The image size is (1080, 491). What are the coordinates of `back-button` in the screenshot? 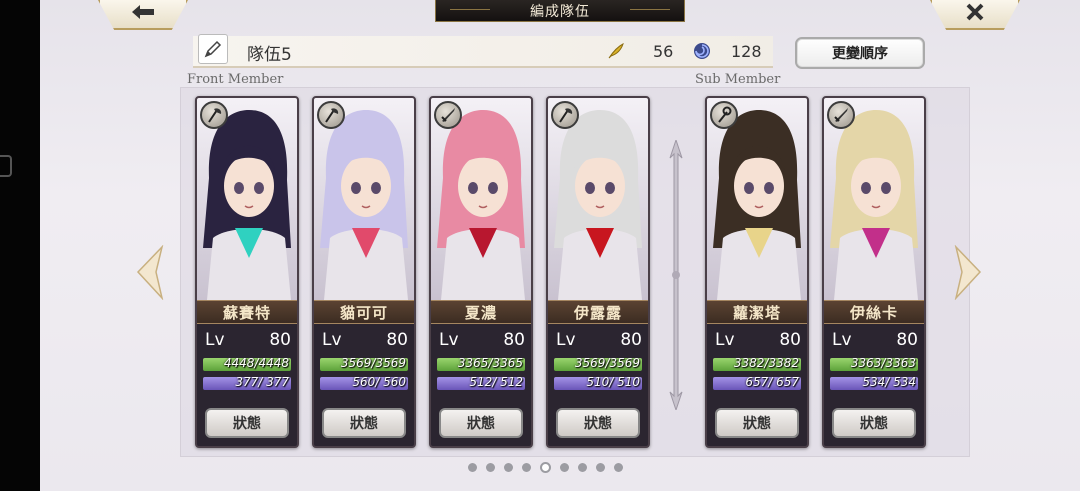 It's located at (143, 15).